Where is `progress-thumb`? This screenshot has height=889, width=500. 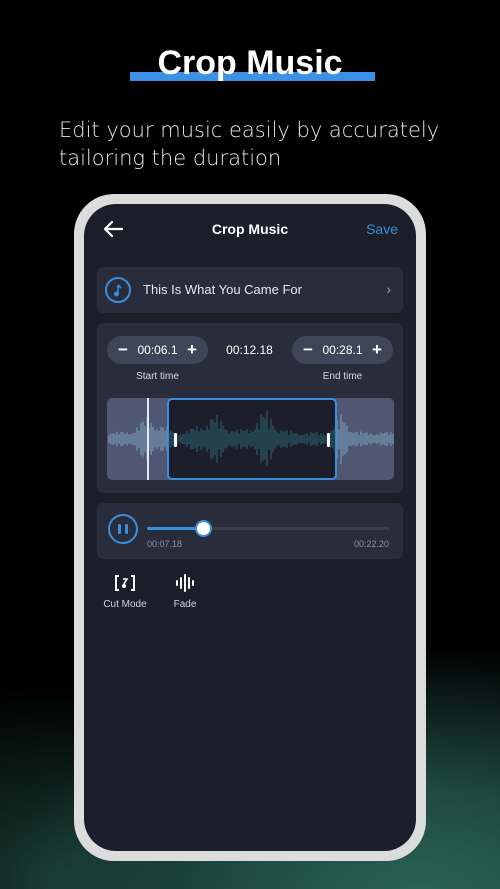
progress-thumb is located at coordinates (203, 528).